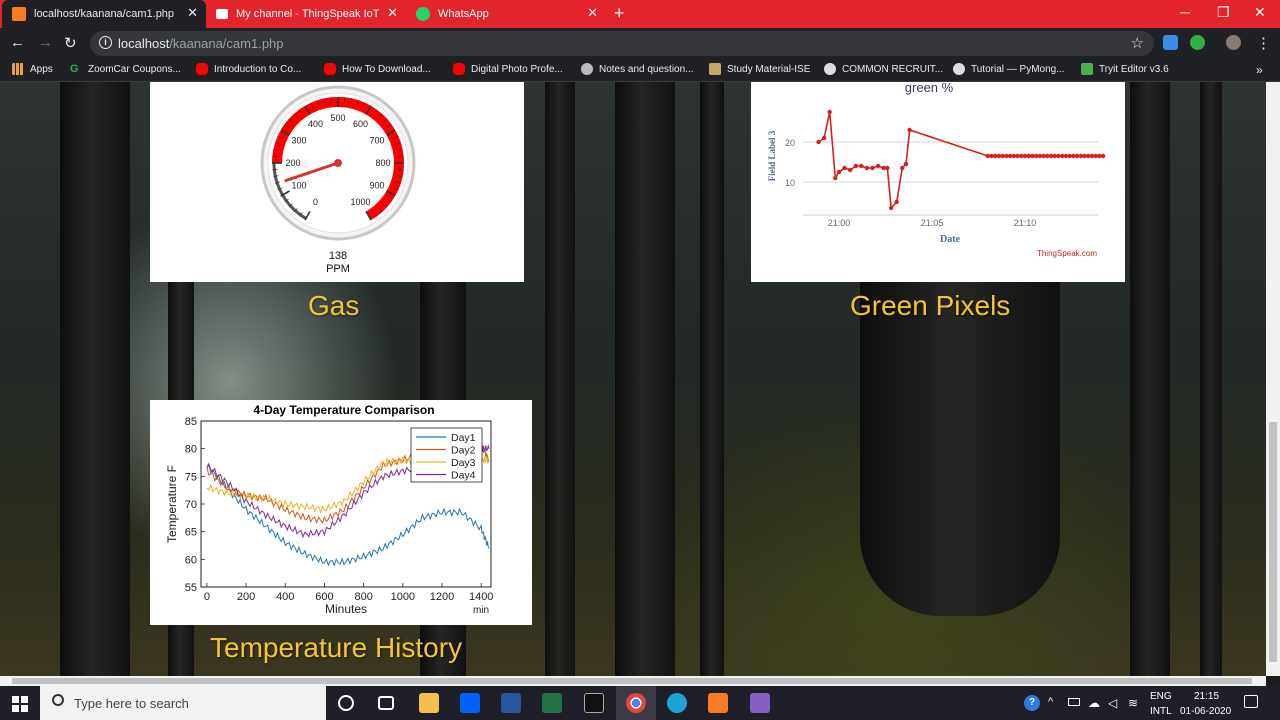  Describe the element at coordinates (594, 703) in the screenshot. I see `terminal-icon` at that location.